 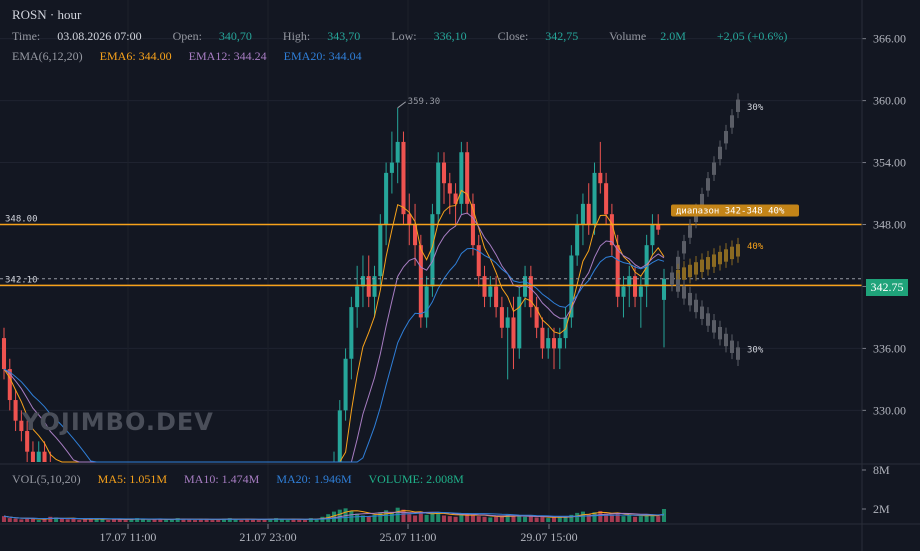 What do you see at coordinates (132, 479) in the screenshot?
I see `vol-ma5: MA5: 1.051M` at bounding box center [132, 479].